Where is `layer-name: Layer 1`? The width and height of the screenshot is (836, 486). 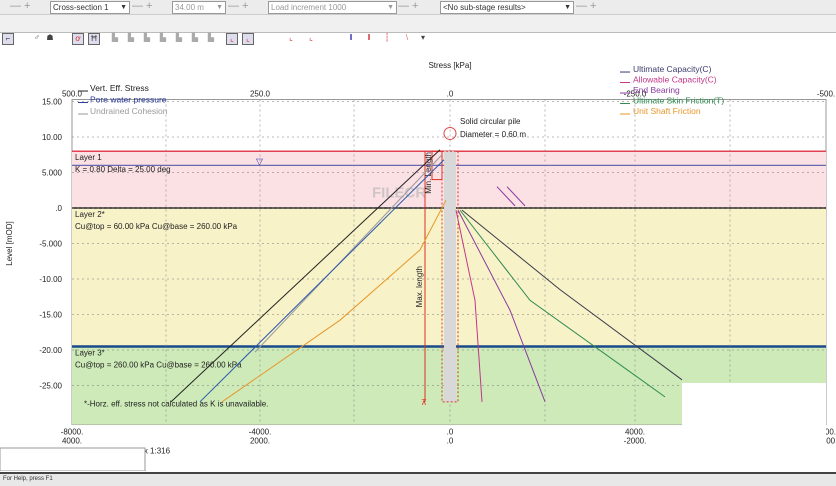 layer-name: Layer 1 is located at coordinates (88, 157).